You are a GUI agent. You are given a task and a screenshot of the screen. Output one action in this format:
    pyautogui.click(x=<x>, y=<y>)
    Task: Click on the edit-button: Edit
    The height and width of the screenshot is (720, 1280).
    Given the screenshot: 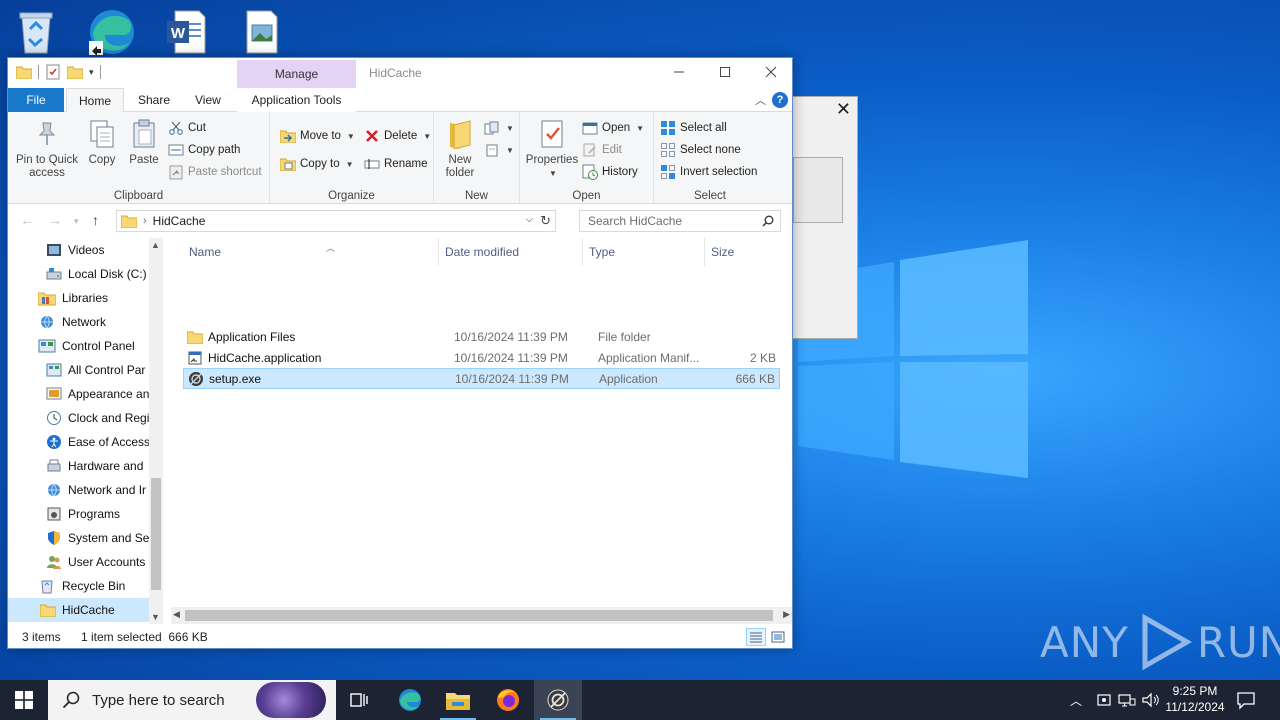 What is the action you would take?
    pyautogui.click(x=602, y=150)
    